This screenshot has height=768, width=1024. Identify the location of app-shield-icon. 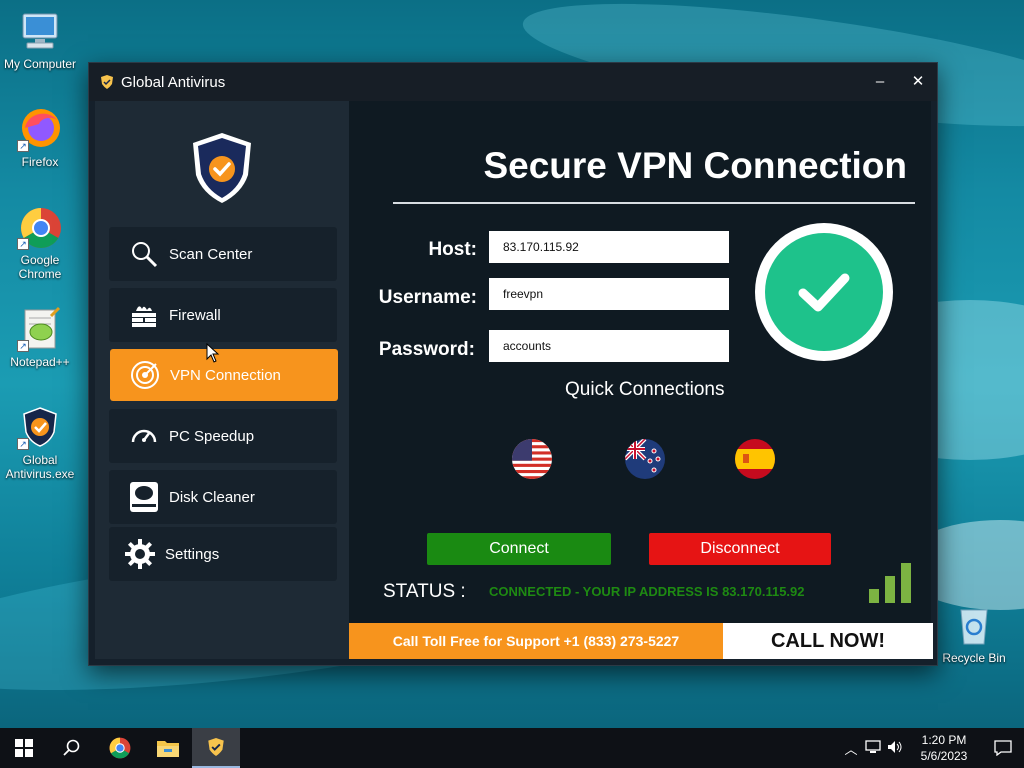
(107, 82).